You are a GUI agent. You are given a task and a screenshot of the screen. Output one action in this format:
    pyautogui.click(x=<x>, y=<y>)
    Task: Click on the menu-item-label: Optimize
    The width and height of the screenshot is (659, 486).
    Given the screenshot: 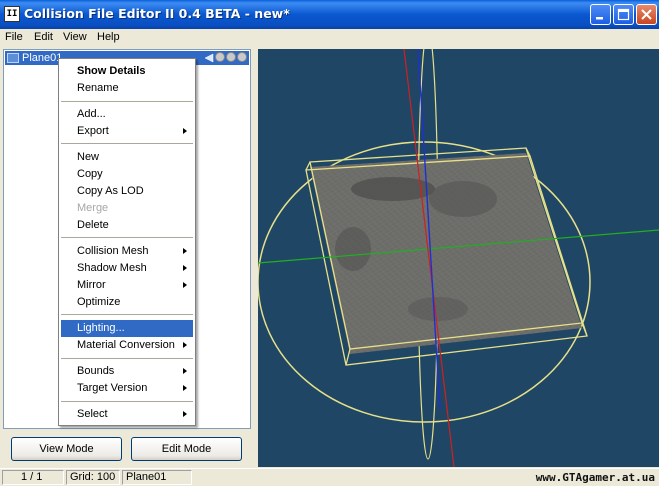 What is the action you would take?
    pyautogui.click(x=99, y=302)
    